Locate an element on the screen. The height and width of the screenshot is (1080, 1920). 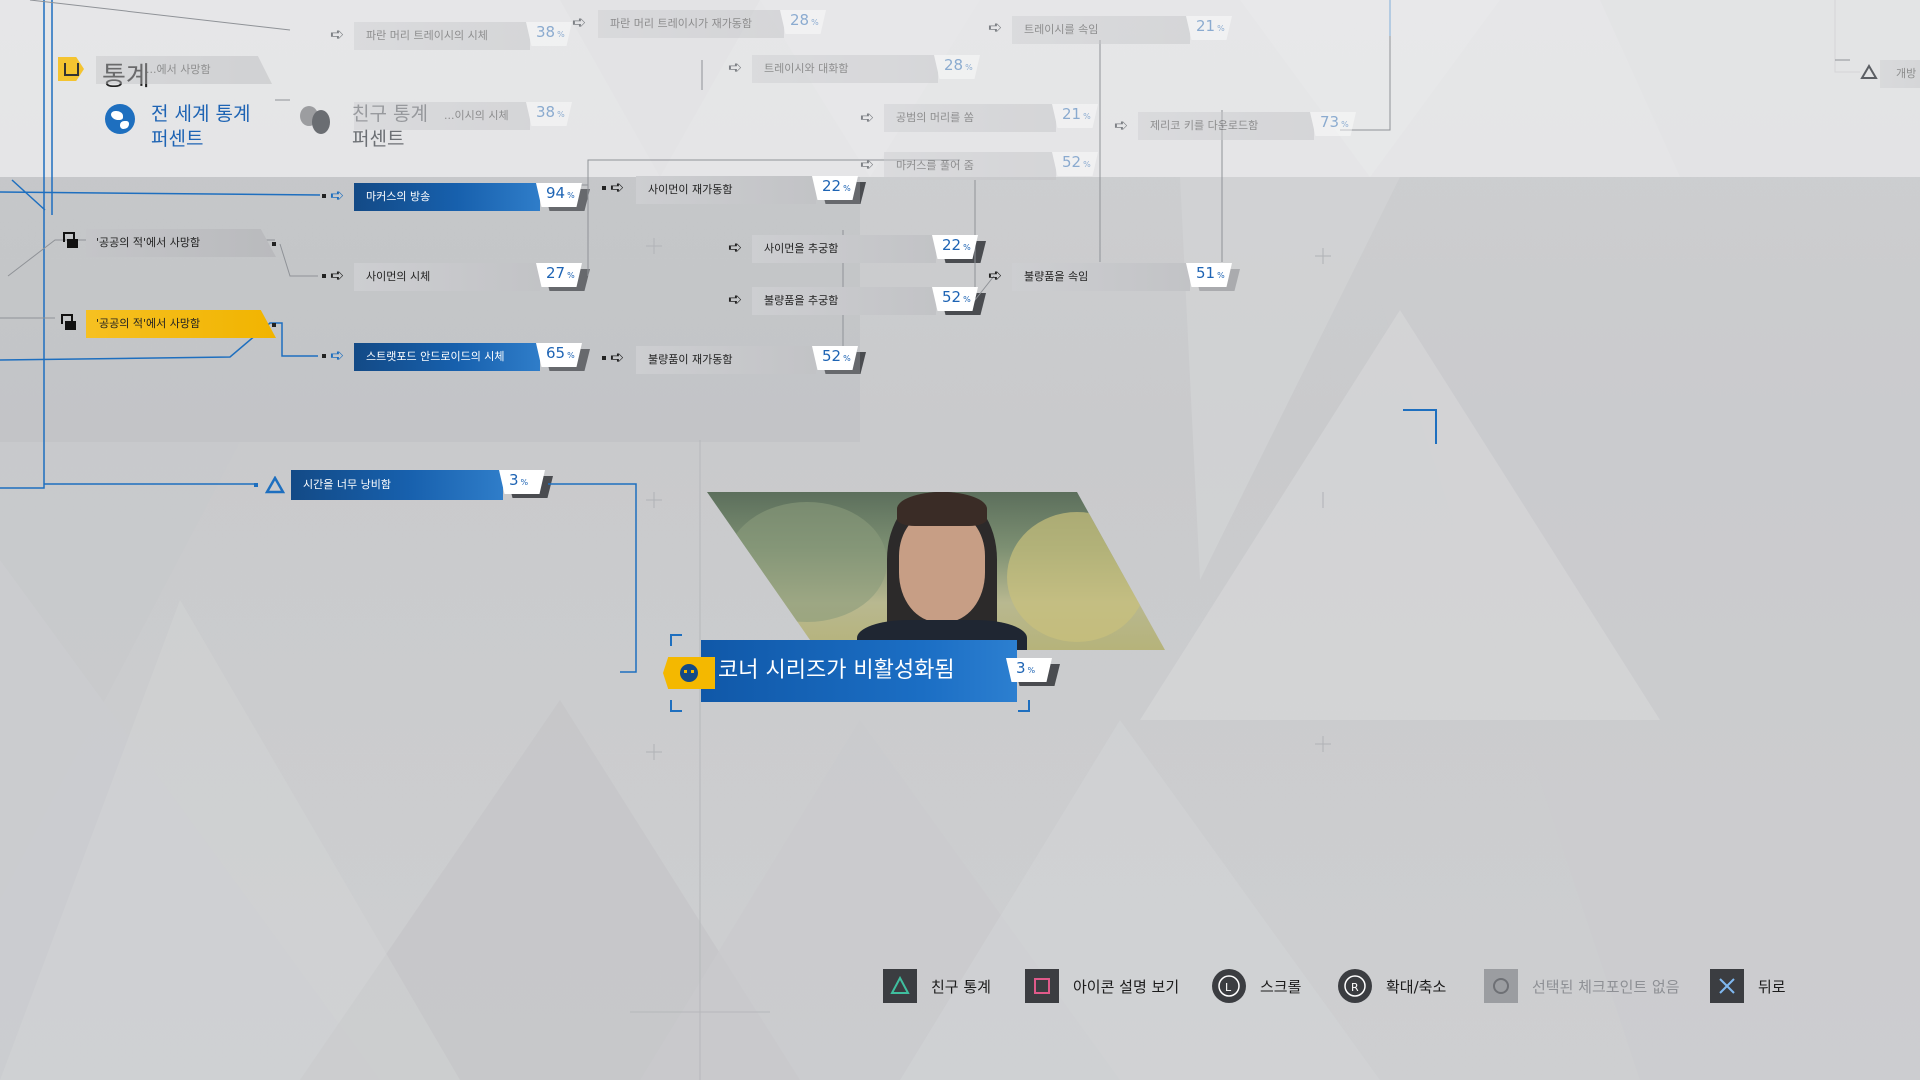
control-zoom: R 확대/축소 is located at coordinates (1392, 986).